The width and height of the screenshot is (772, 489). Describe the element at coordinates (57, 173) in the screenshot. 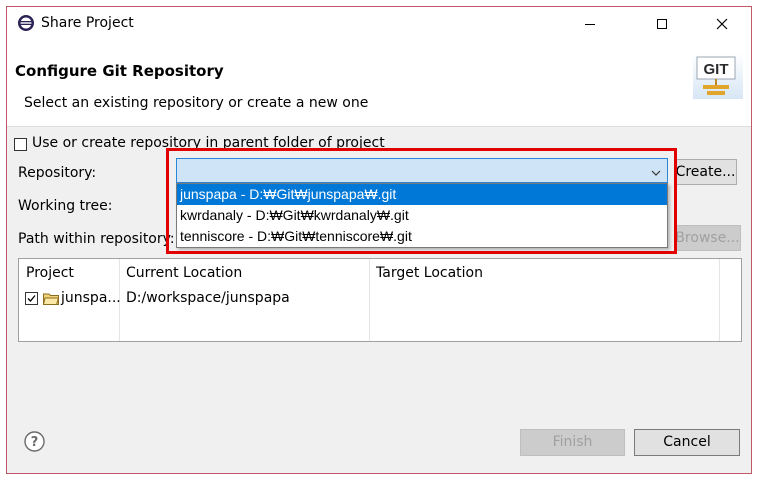

I see `repository-label: Repository:` at that location.